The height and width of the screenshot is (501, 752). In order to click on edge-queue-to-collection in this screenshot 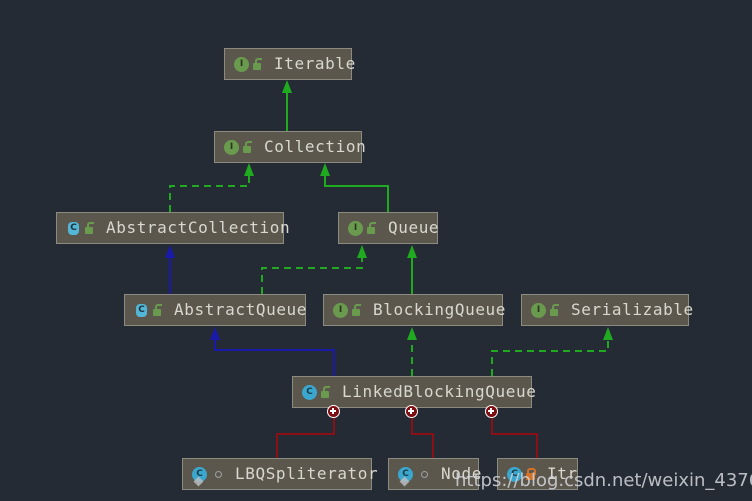, I will do `click(354, 187)`.